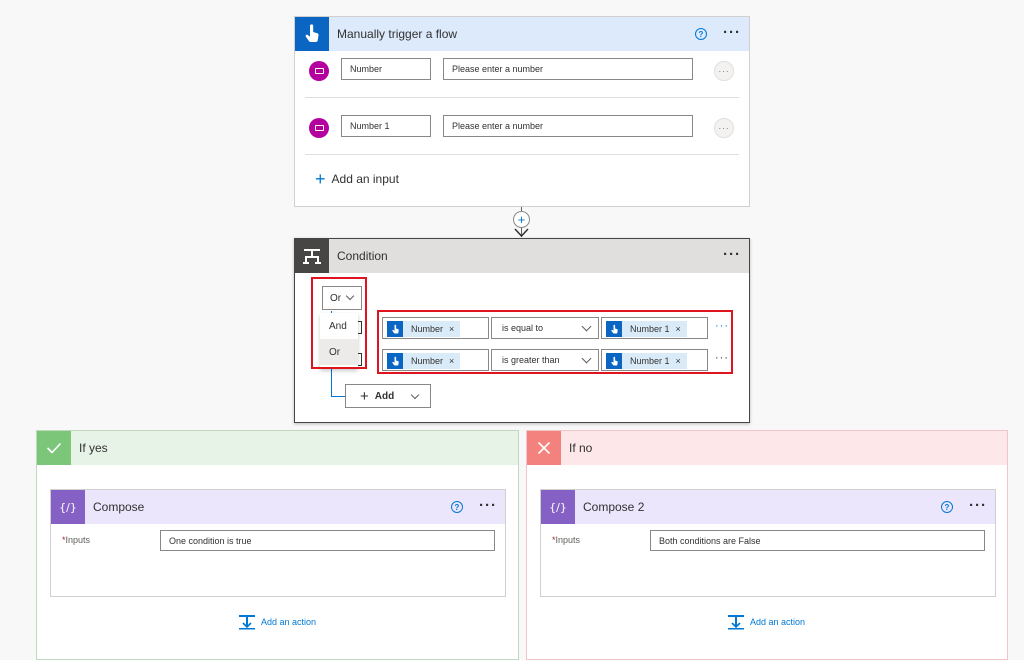 The height and width of the screenshot is (660, 1024). I want to click on close-icon-box, so click(544, 448).